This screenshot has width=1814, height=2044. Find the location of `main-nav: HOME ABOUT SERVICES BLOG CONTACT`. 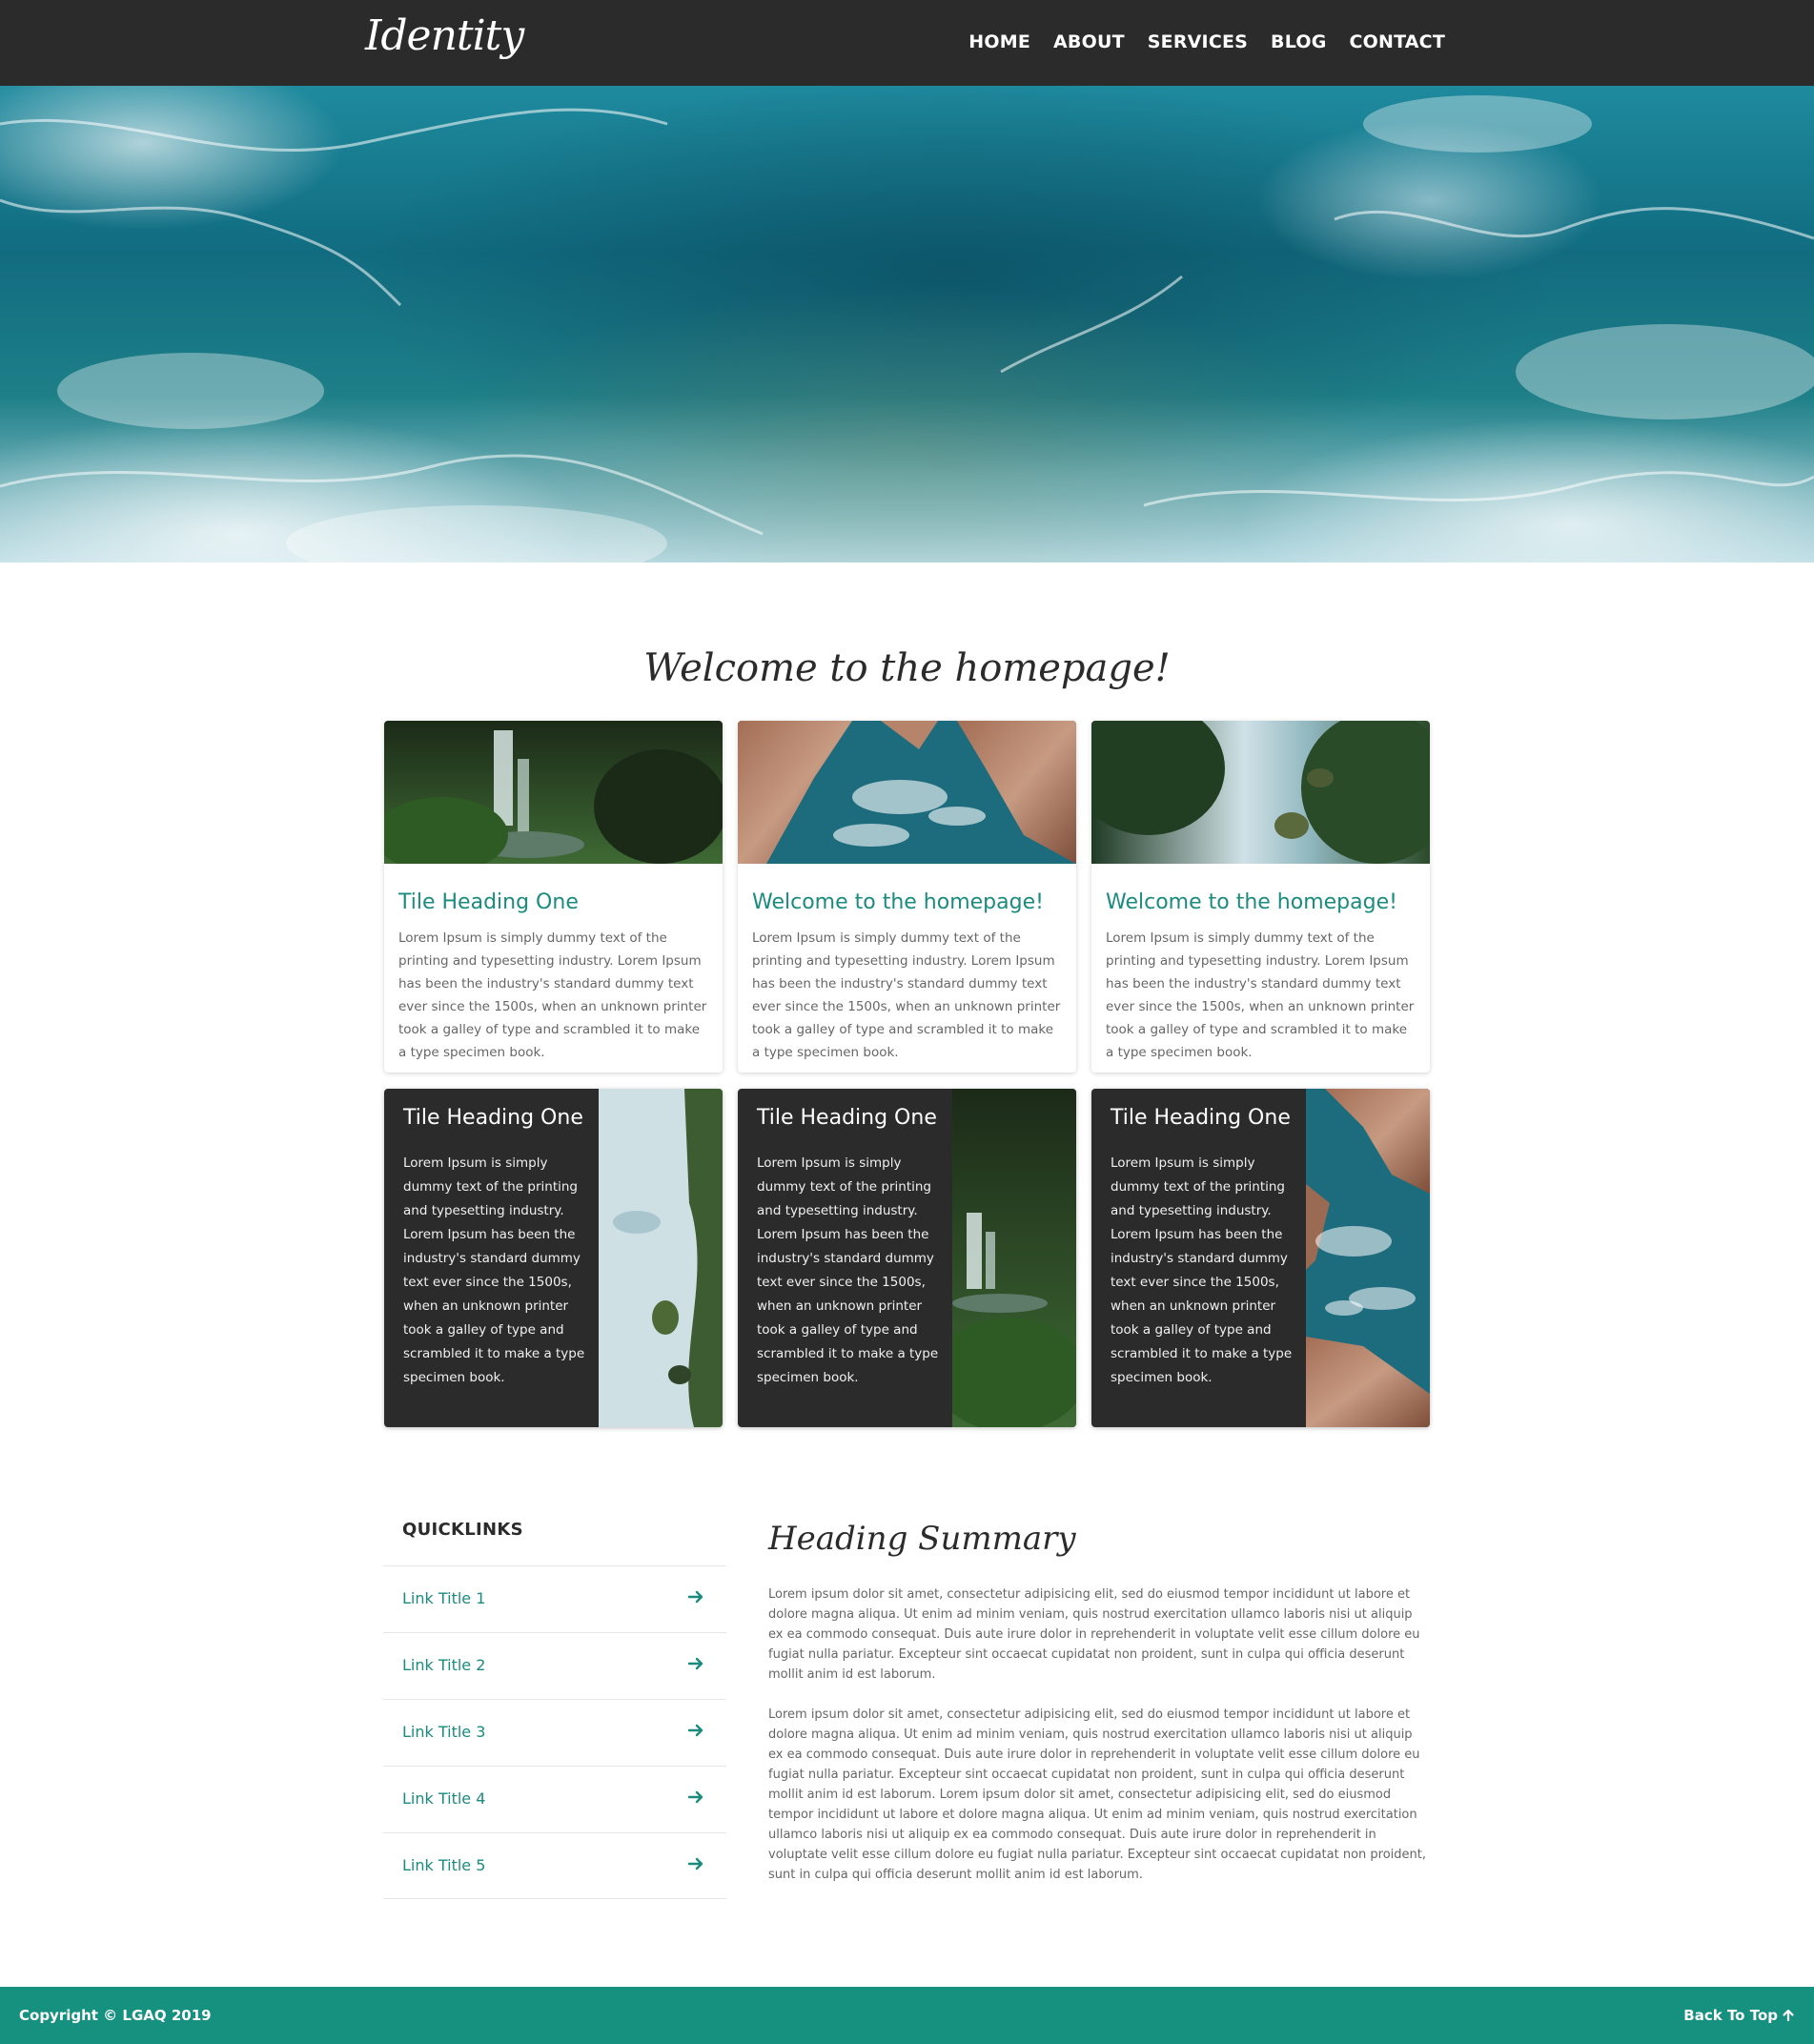

main-nav: HOME ABOUT SERVICES BLOG CONTACT is located at coordinates (1207, 41).